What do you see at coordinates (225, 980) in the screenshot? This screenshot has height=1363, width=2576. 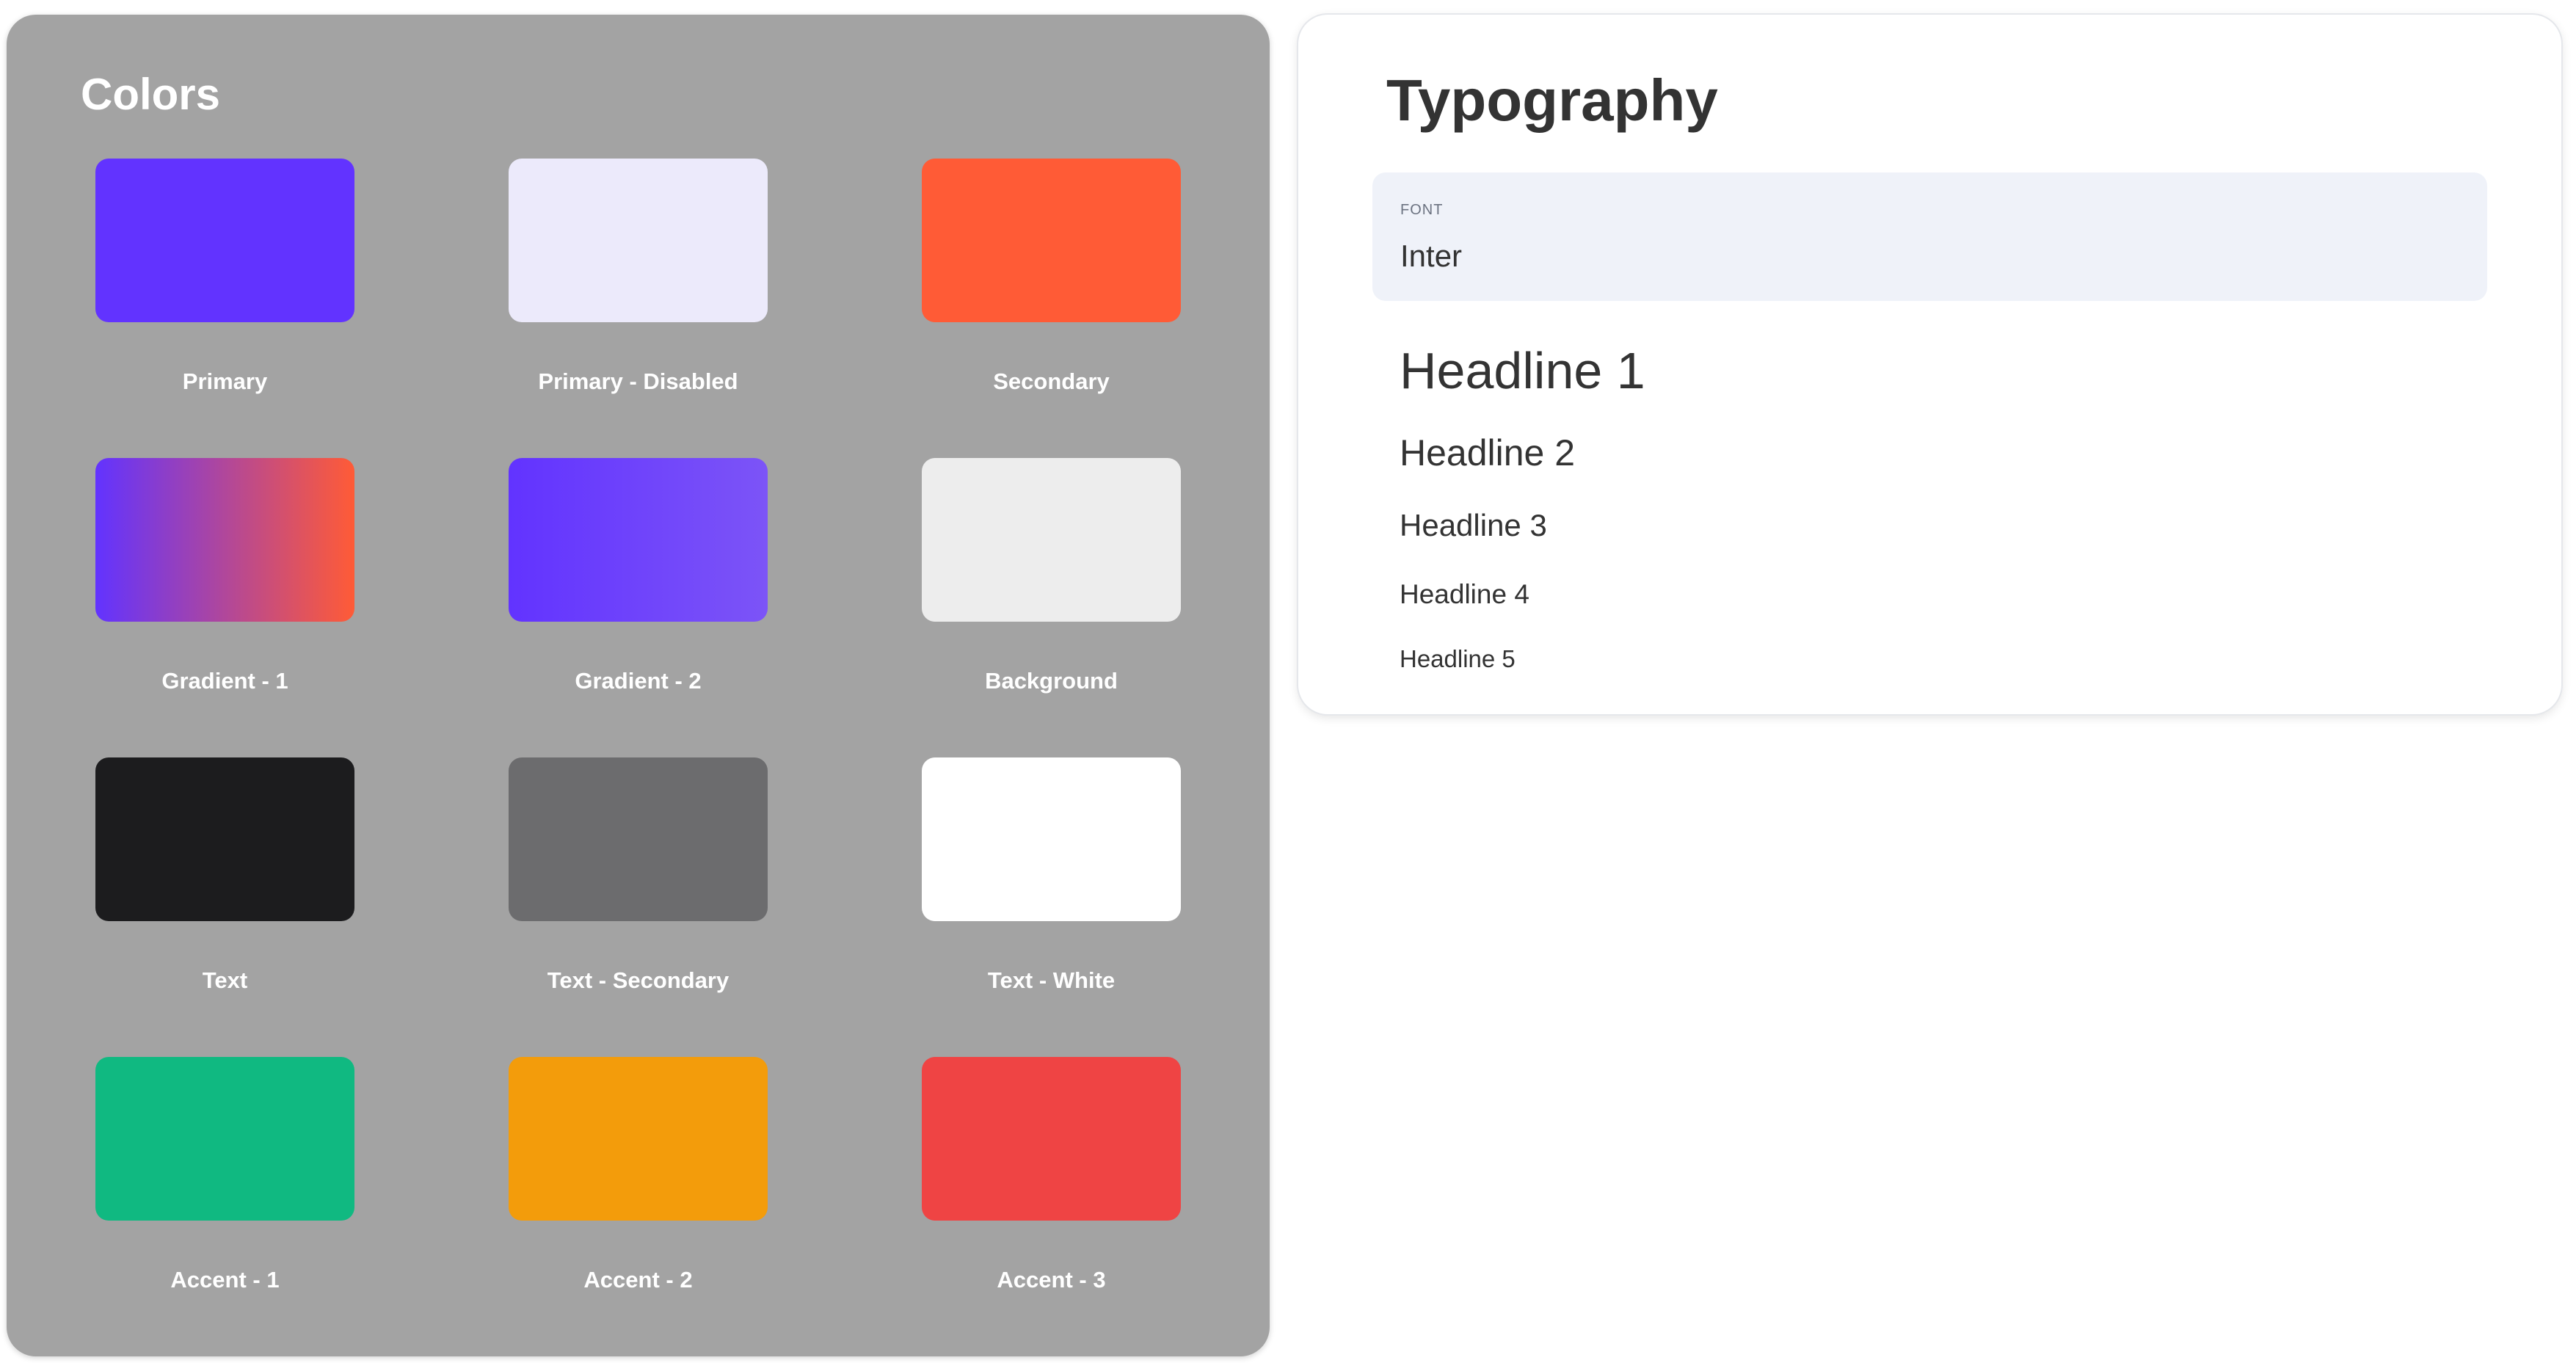 I see `swatch-label: Text` at bounding box center [225, 980].